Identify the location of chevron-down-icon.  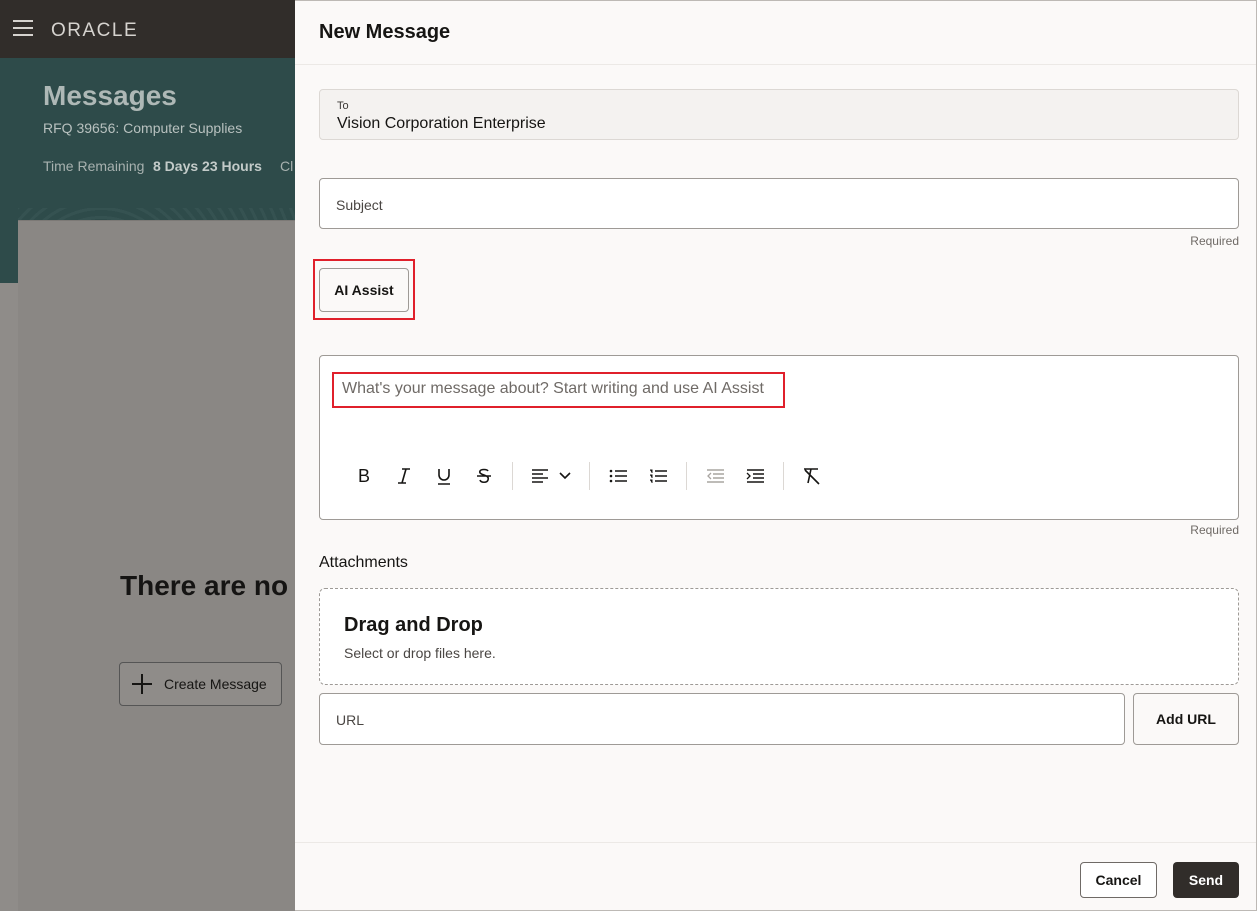
(565, 476).